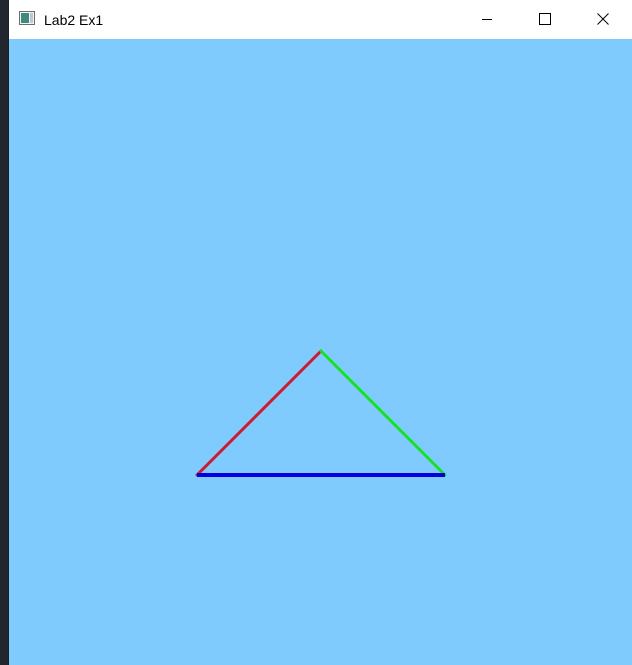  I want to click on minimize-icon, so click(487, 20).